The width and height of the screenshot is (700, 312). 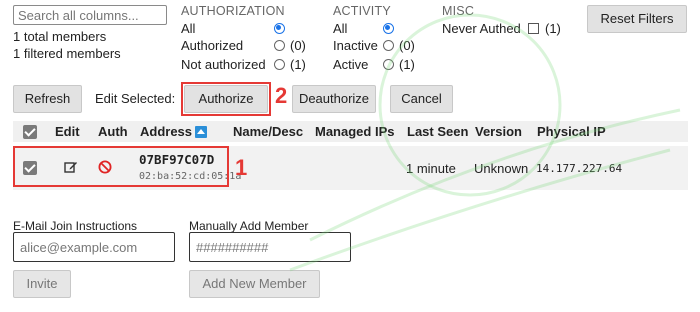 What do you see at coordinates (431, 168) in the screenshot?
I see `last-seen-value: 1 minute` at bounding box center [431, 168].